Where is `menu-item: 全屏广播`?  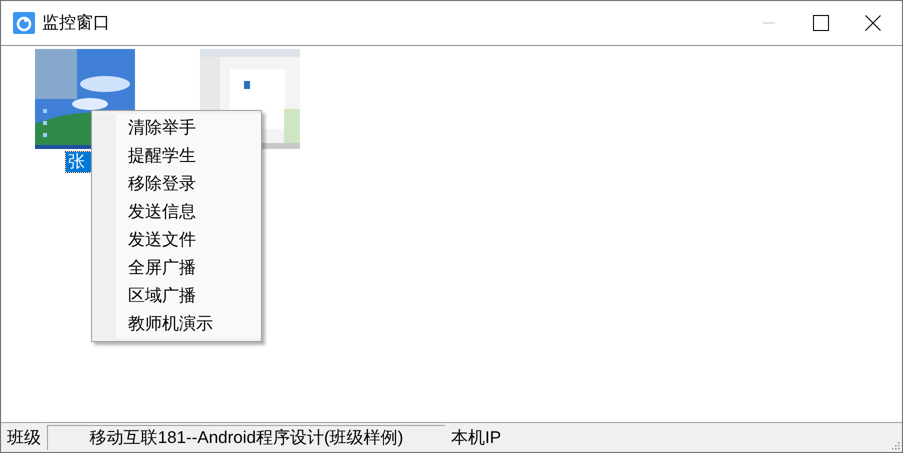
menu-item: 全屏广播 is located at coordinates (188, 268).